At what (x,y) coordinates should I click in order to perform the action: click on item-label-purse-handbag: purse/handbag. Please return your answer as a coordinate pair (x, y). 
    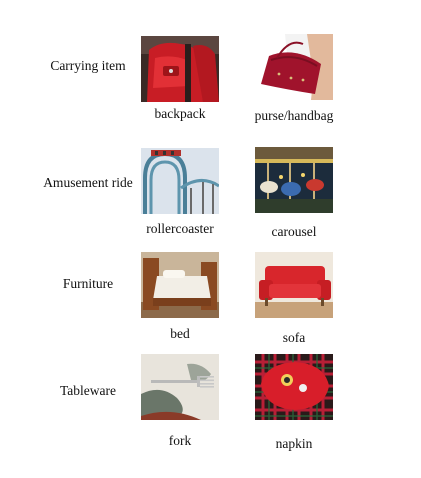
    Looking at the image, I should click on (294, 115).